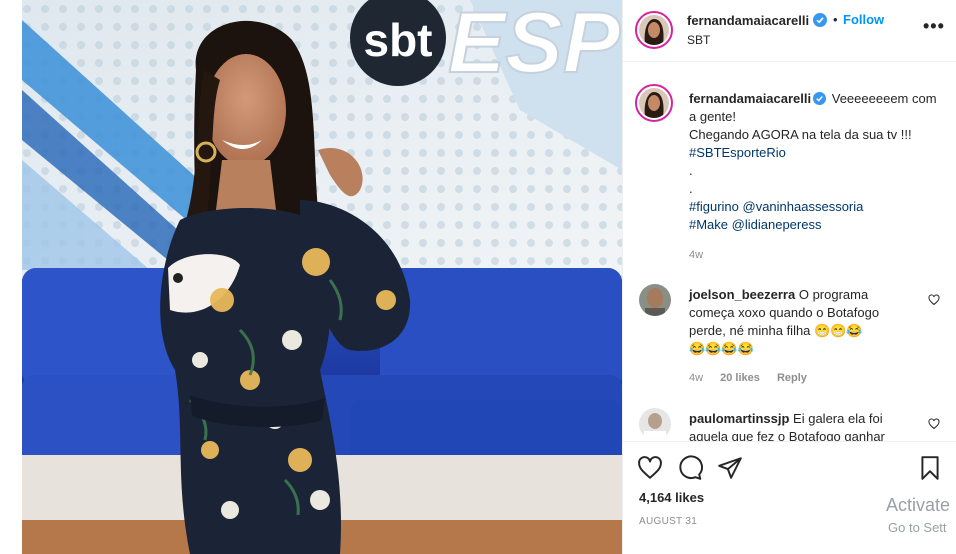 This screenshot has height=554, width=956. What do you see at coordinates (737, 152) in the screenshot?
I see `hashtag-sbtesporterio: #SBTEsporteRio` at bounding box center [737, 152].